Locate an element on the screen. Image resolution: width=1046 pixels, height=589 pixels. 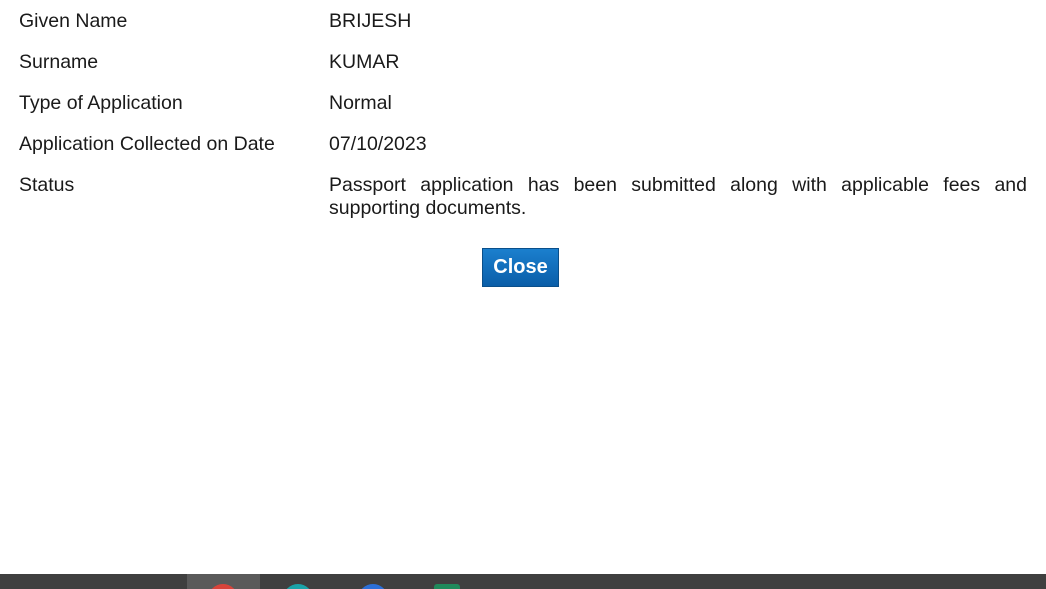
detail-row-surname: Surname KUMAR is located at coordinates (523, 62).